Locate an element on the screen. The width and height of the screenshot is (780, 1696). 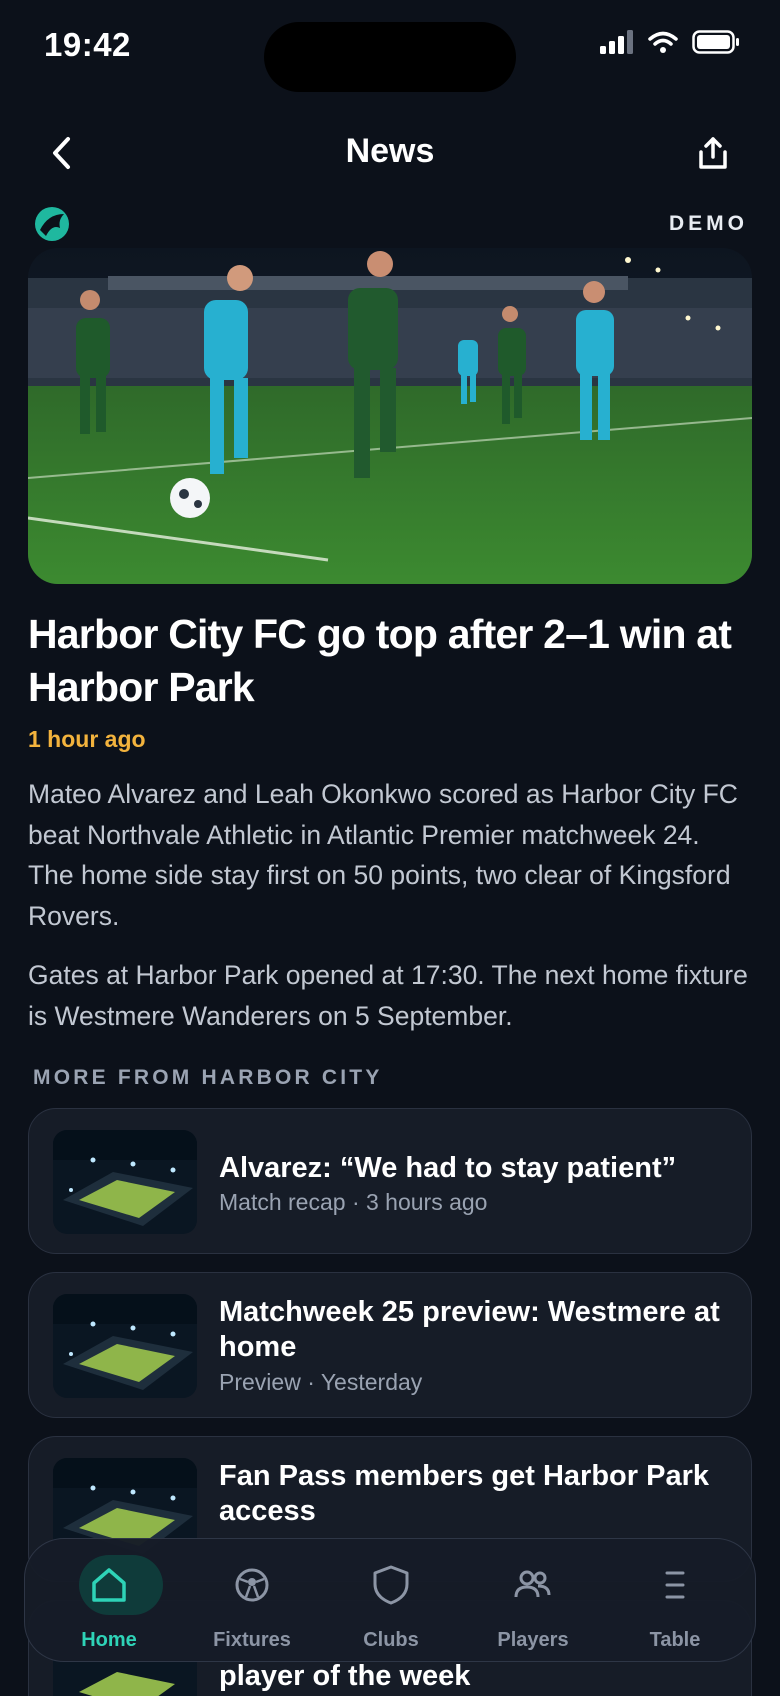
page-title: News is located at coordinates (390, 151).